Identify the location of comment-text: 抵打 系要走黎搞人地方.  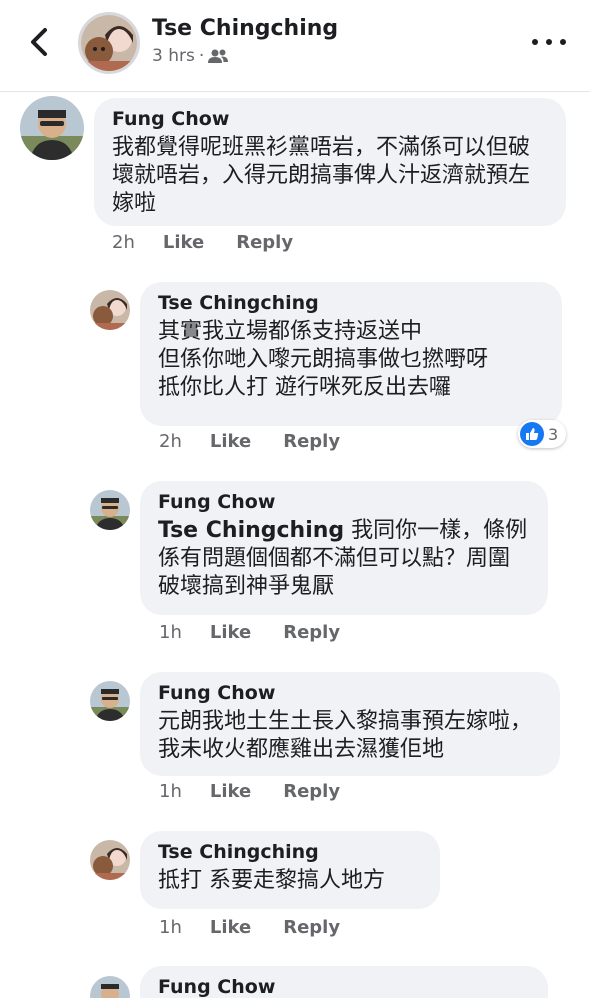
(271, 880).